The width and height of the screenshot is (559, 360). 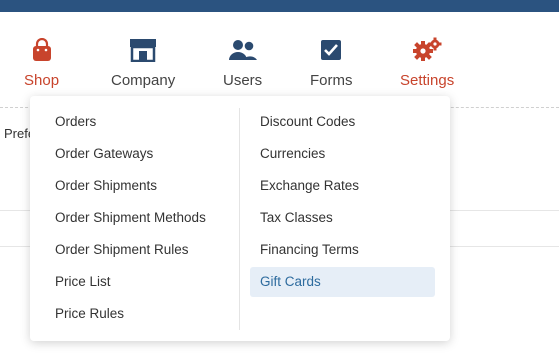 I want to click on nav-label-forms: Forms, so click(x=331, y=80).